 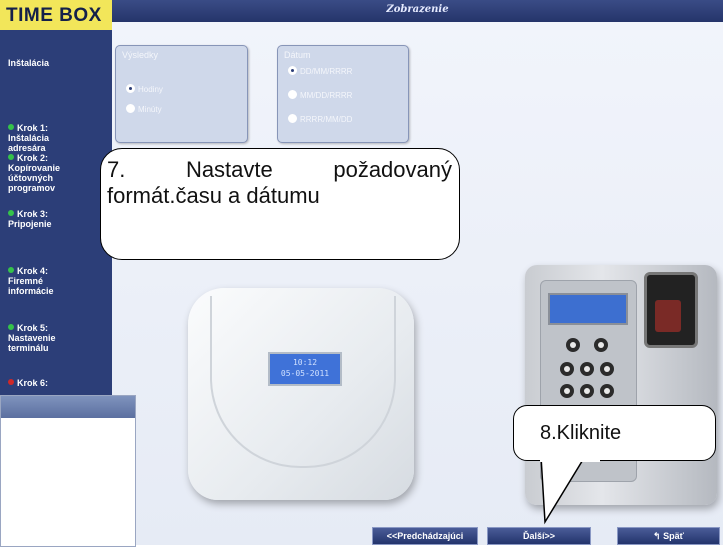 I want to click on radio-label: RRRR/MM/DD, so click(x=326, y=119).